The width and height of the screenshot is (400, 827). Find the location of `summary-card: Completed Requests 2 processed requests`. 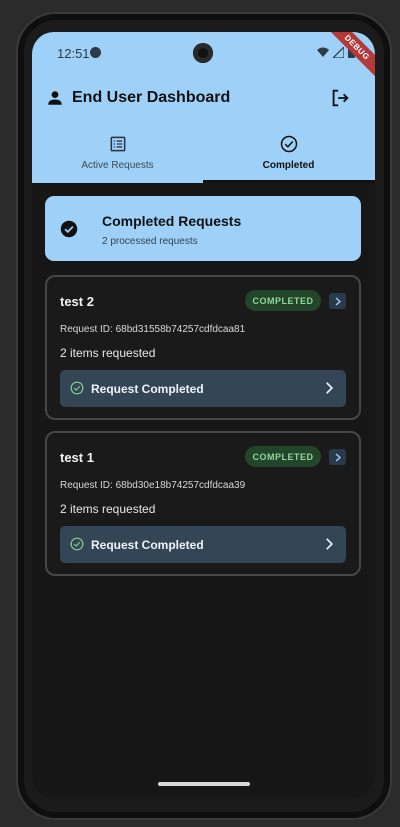

summary-card: Completed Requests 2 processed requests is located at coordinates (203, 228).